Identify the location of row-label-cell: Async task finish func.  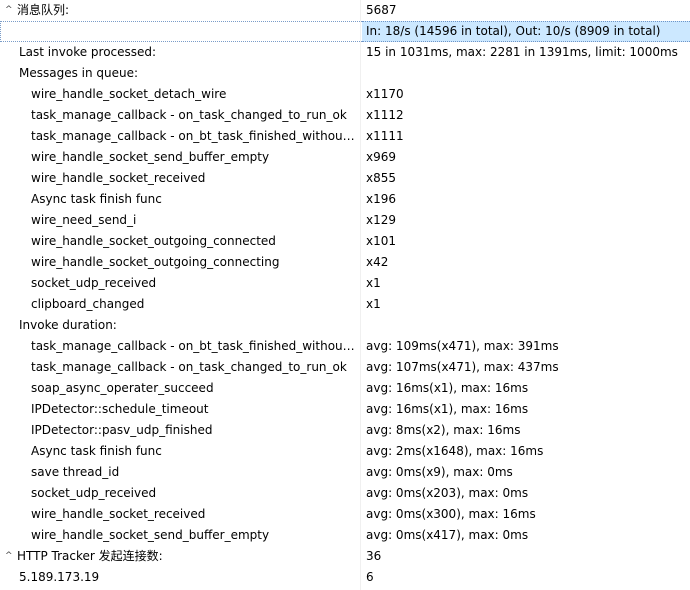
(179, 199).